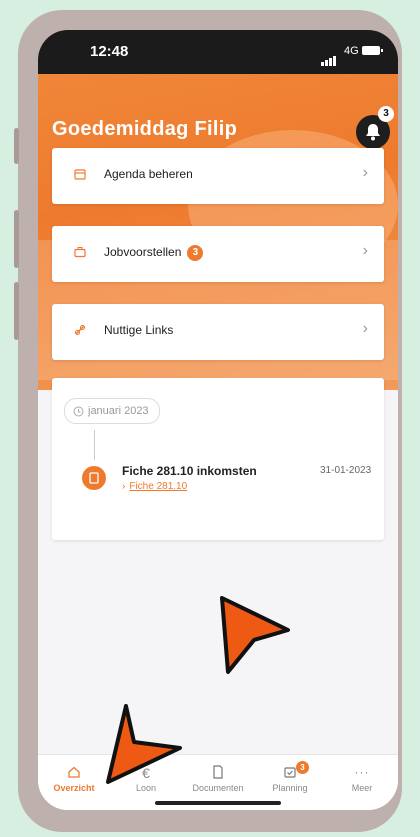 Image resolution: width=420 pixels, height=837 pixels. Describe the element at coordinates (118, 411) in the screenshot. I see `month-label: januari 2023` at that location.